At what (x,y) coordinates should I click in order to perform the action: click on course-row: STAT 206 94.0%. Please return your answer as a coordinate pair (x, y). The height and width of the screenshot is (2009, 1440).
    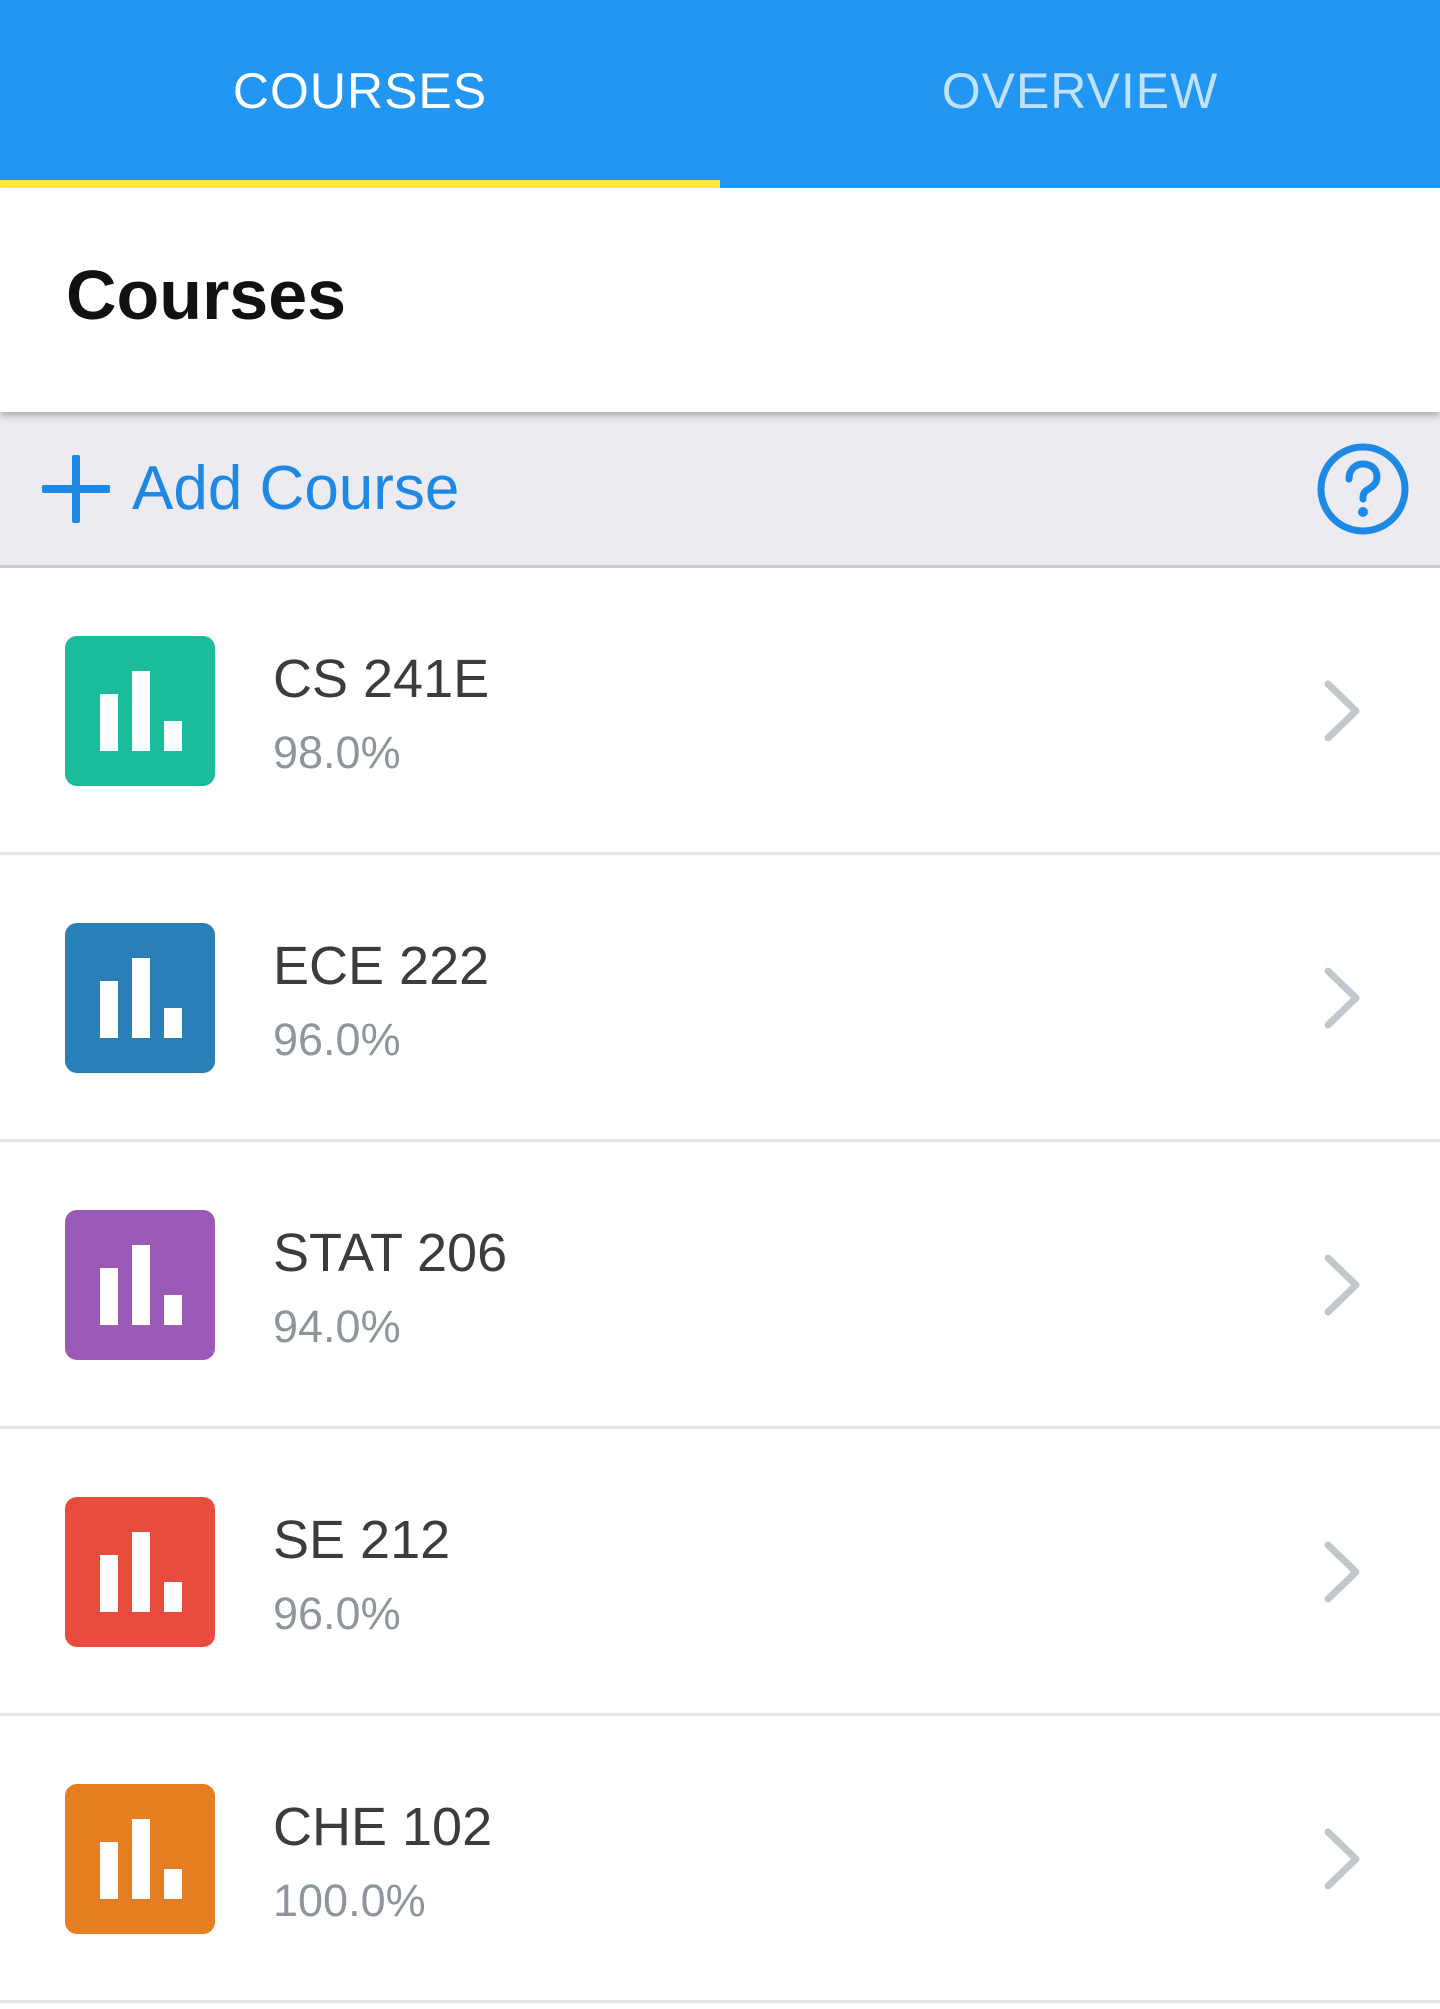
    Looking at the image, I should click on (720, 1285).